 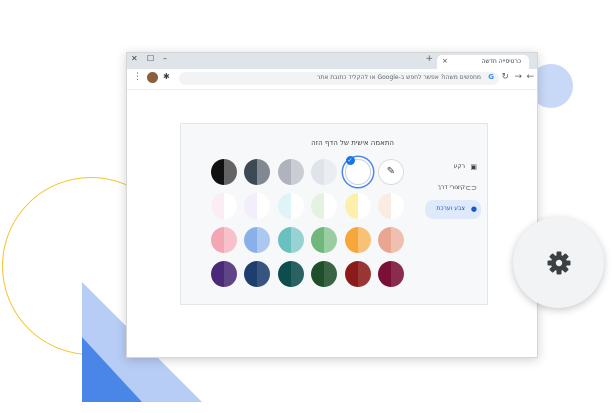 I want to click on custom-color-swatch: ✎, so click(x=391, y=172).